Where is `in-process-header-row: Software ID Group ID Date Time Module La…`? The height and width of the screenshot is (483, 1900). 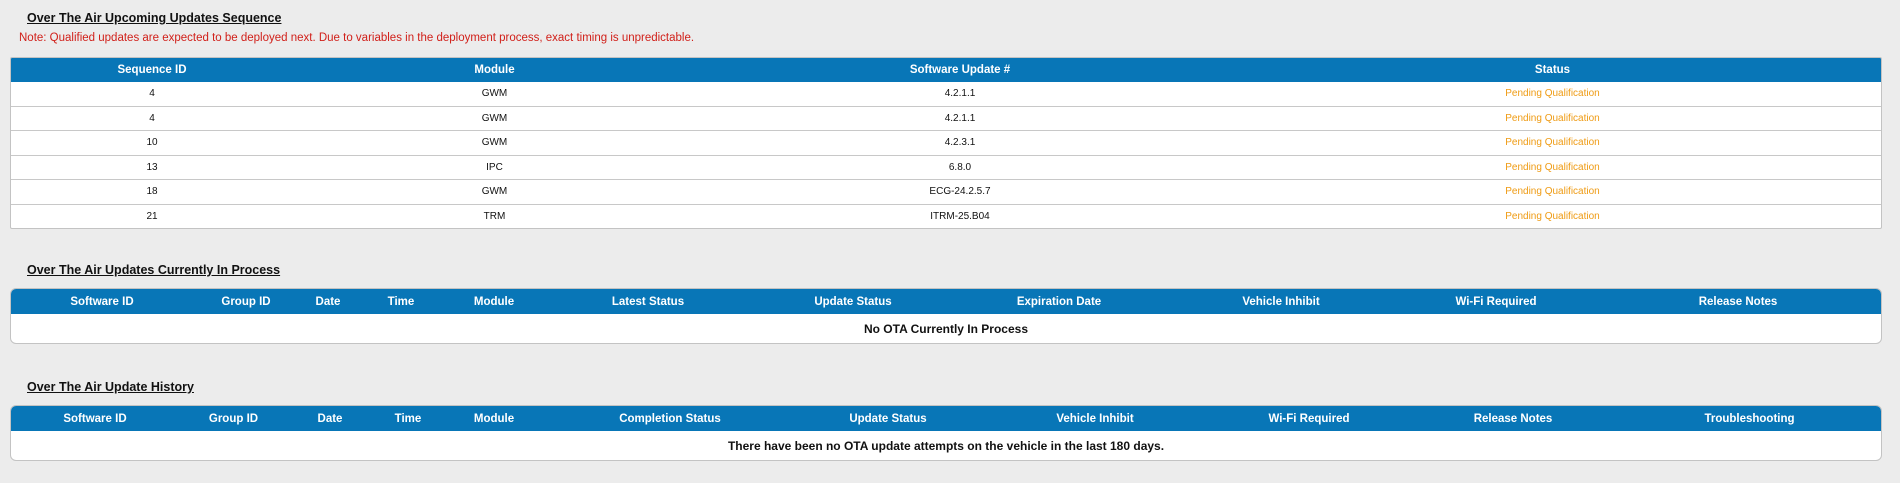 in-process-header-row: Software ID Group ID Date Time Module La… is located at coordinates (946, 301).